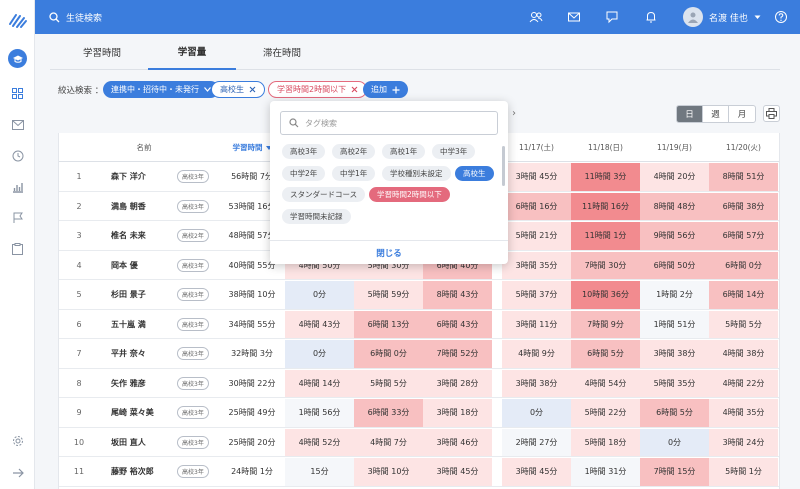  Describe the element at coordinates (144, 177) in the screenshot. I see `student-name: 森下 洋介` at that location.